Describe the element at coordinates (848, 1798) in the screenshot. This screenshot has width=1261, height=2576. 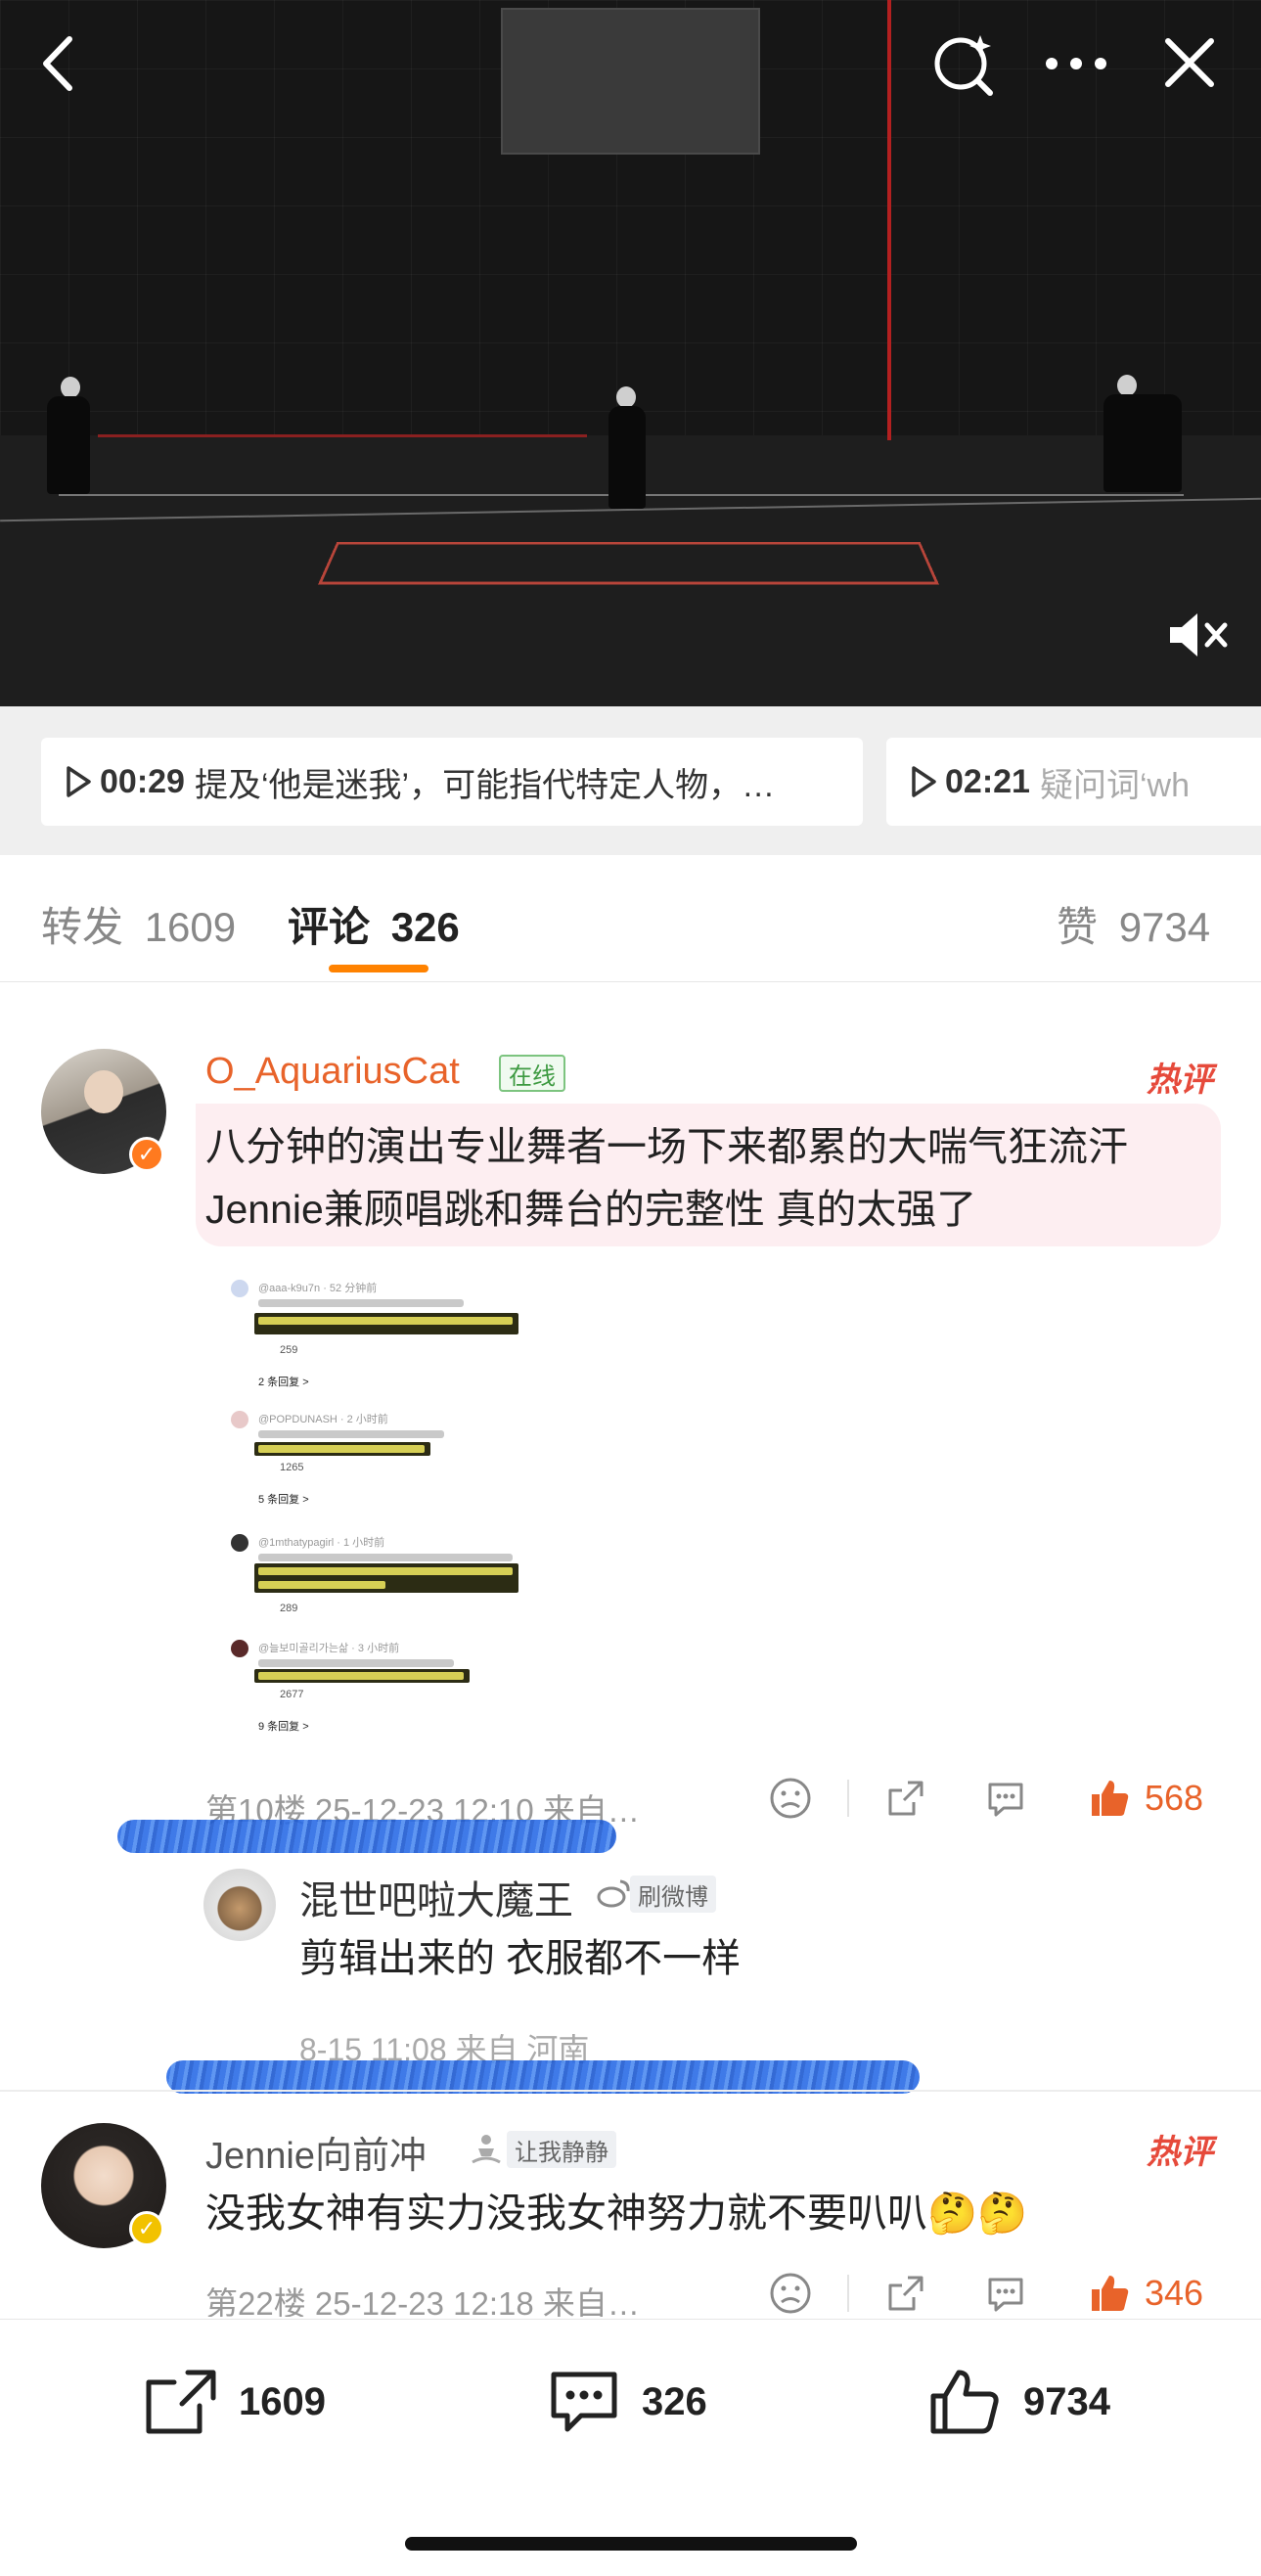
I see `action-divider` at that location.